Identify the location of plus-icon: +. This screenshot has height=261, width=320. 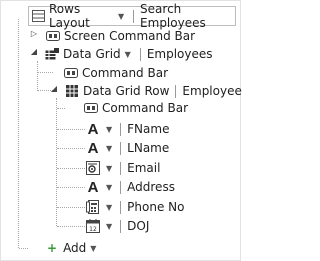
(52, 248).